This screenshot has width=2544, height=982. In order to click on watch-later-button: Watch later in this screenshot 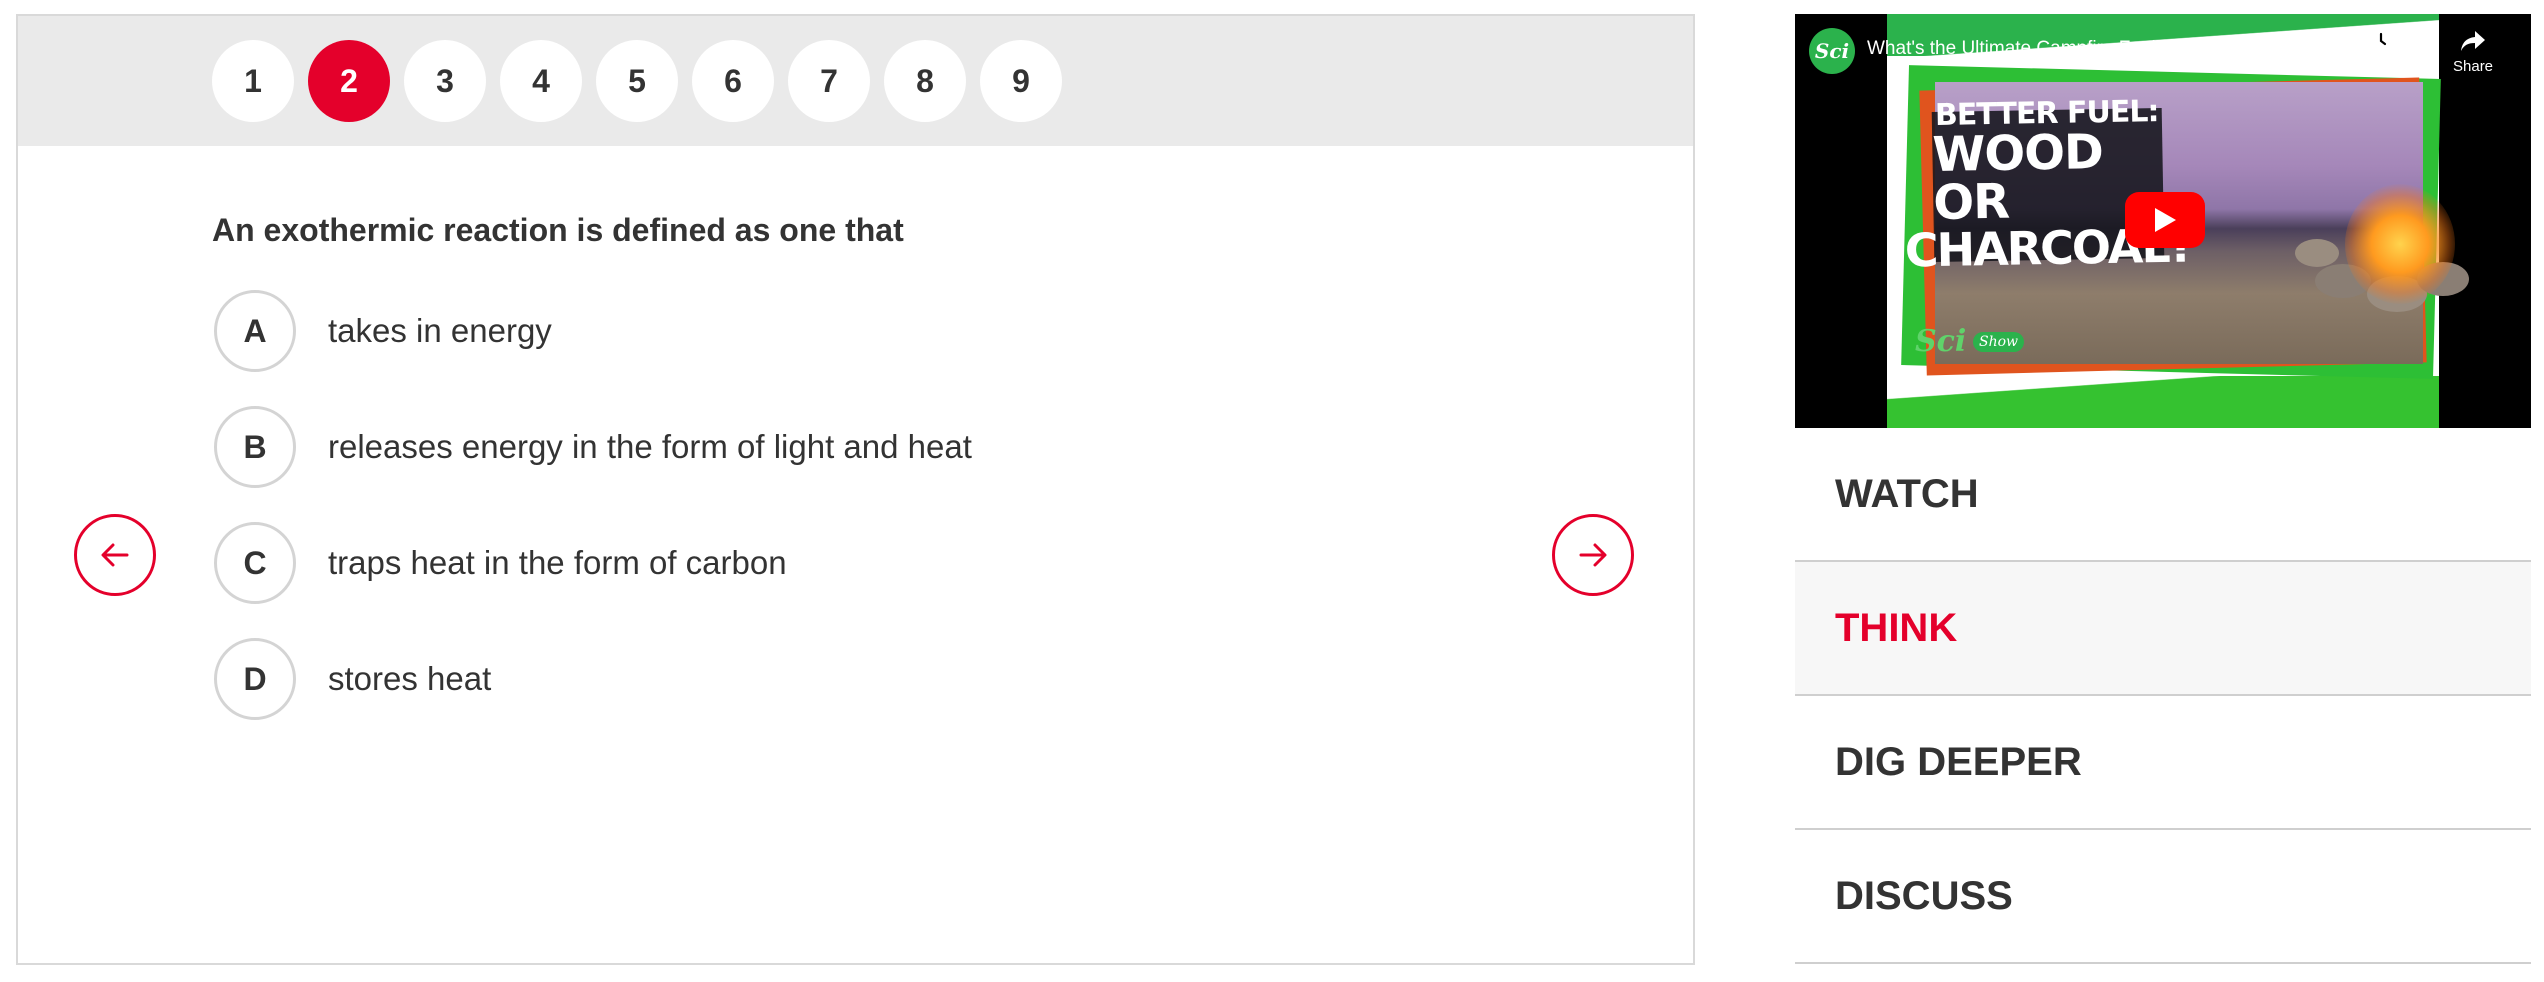, I will do `click(2380, 51)`.